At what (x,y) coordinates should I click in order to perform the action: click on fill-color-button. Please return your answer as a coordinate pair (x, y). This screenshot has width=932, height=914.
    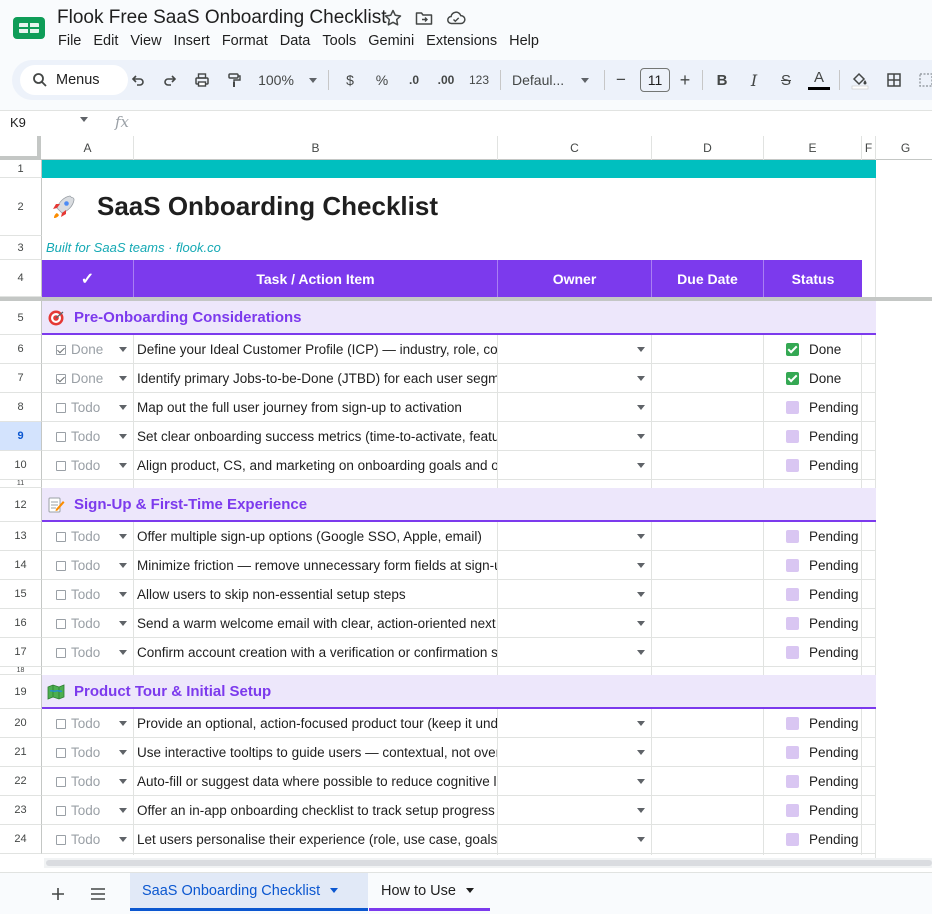
    Looking at the image, I should click on (860, 80).